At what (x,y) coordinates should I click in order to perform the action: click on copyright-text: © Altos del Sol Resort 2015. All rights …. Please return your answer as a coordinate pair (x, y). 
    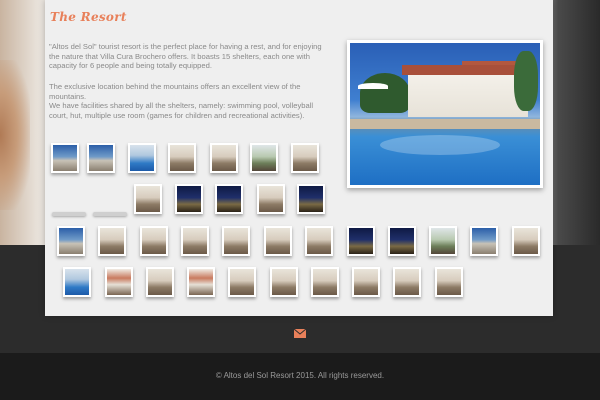
    Looking at the image, I should click on (300, 375).